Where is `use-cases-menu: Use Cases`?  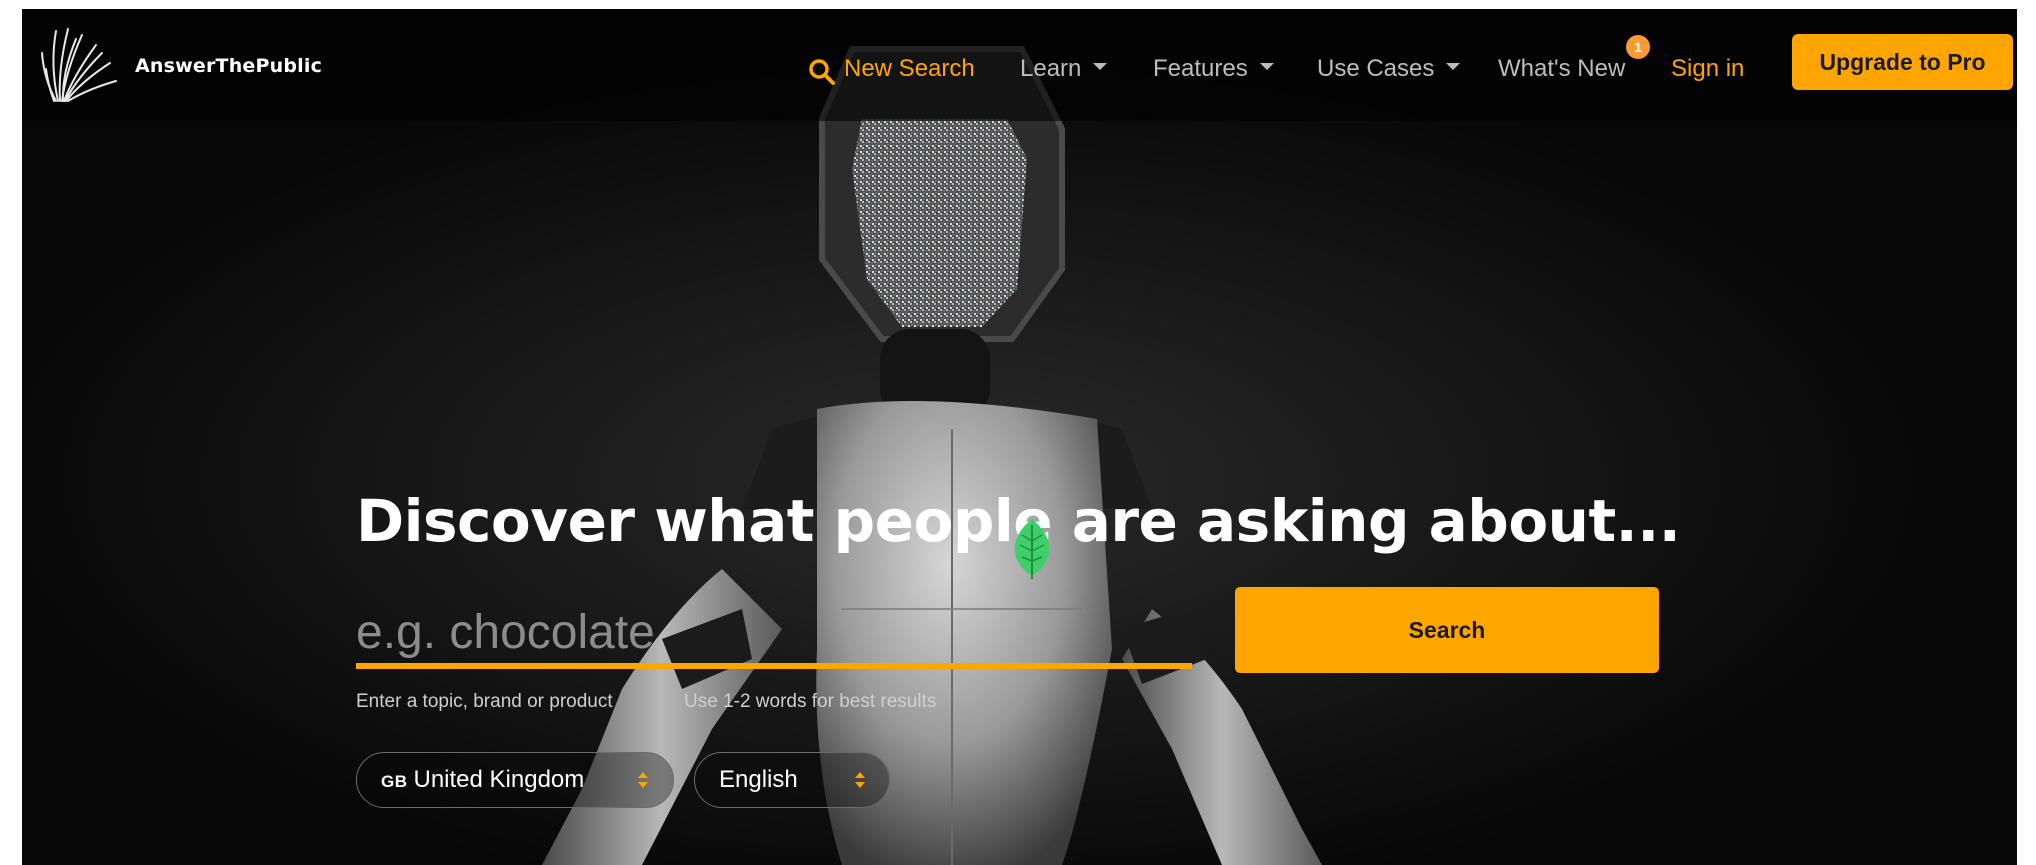
use-cases-menu: Use Cases is located at coordinates (1389, 69).